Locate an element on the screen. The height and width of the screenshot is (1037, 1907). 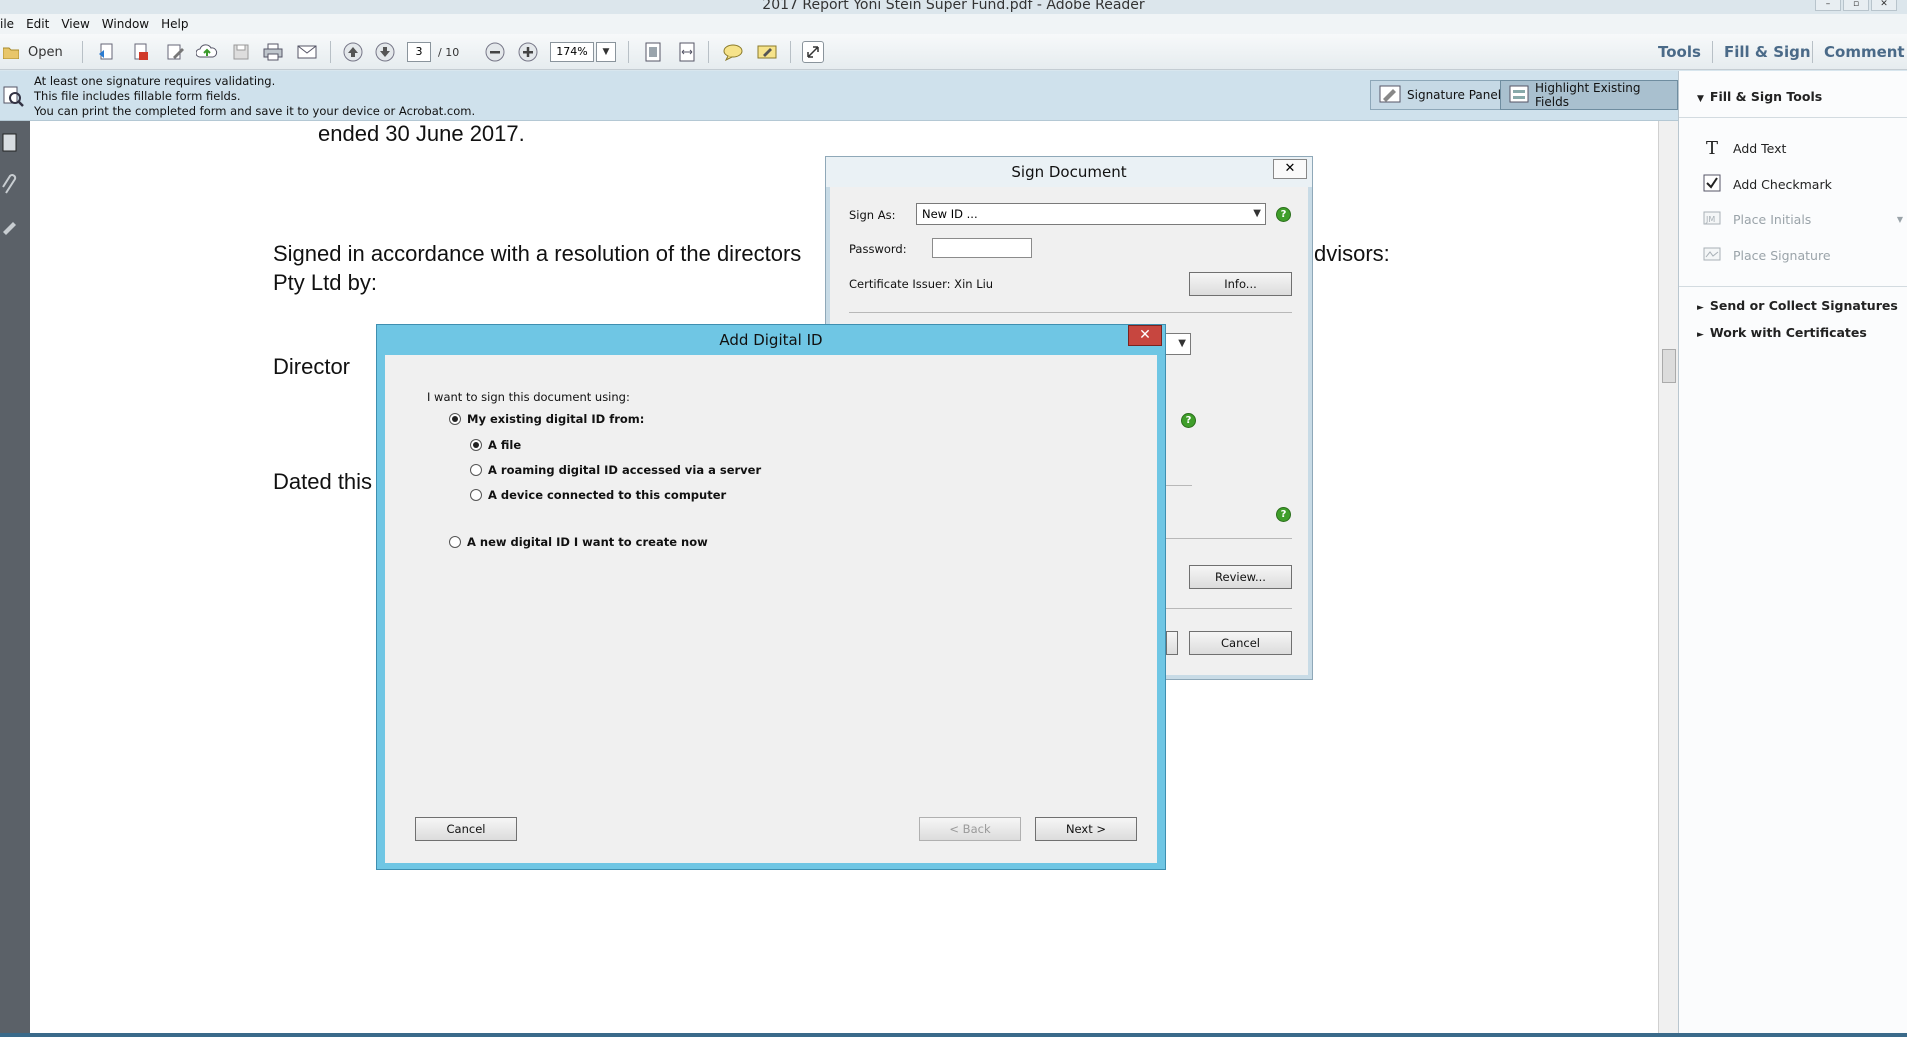
sign-button is located at coordinates (1172, 643).